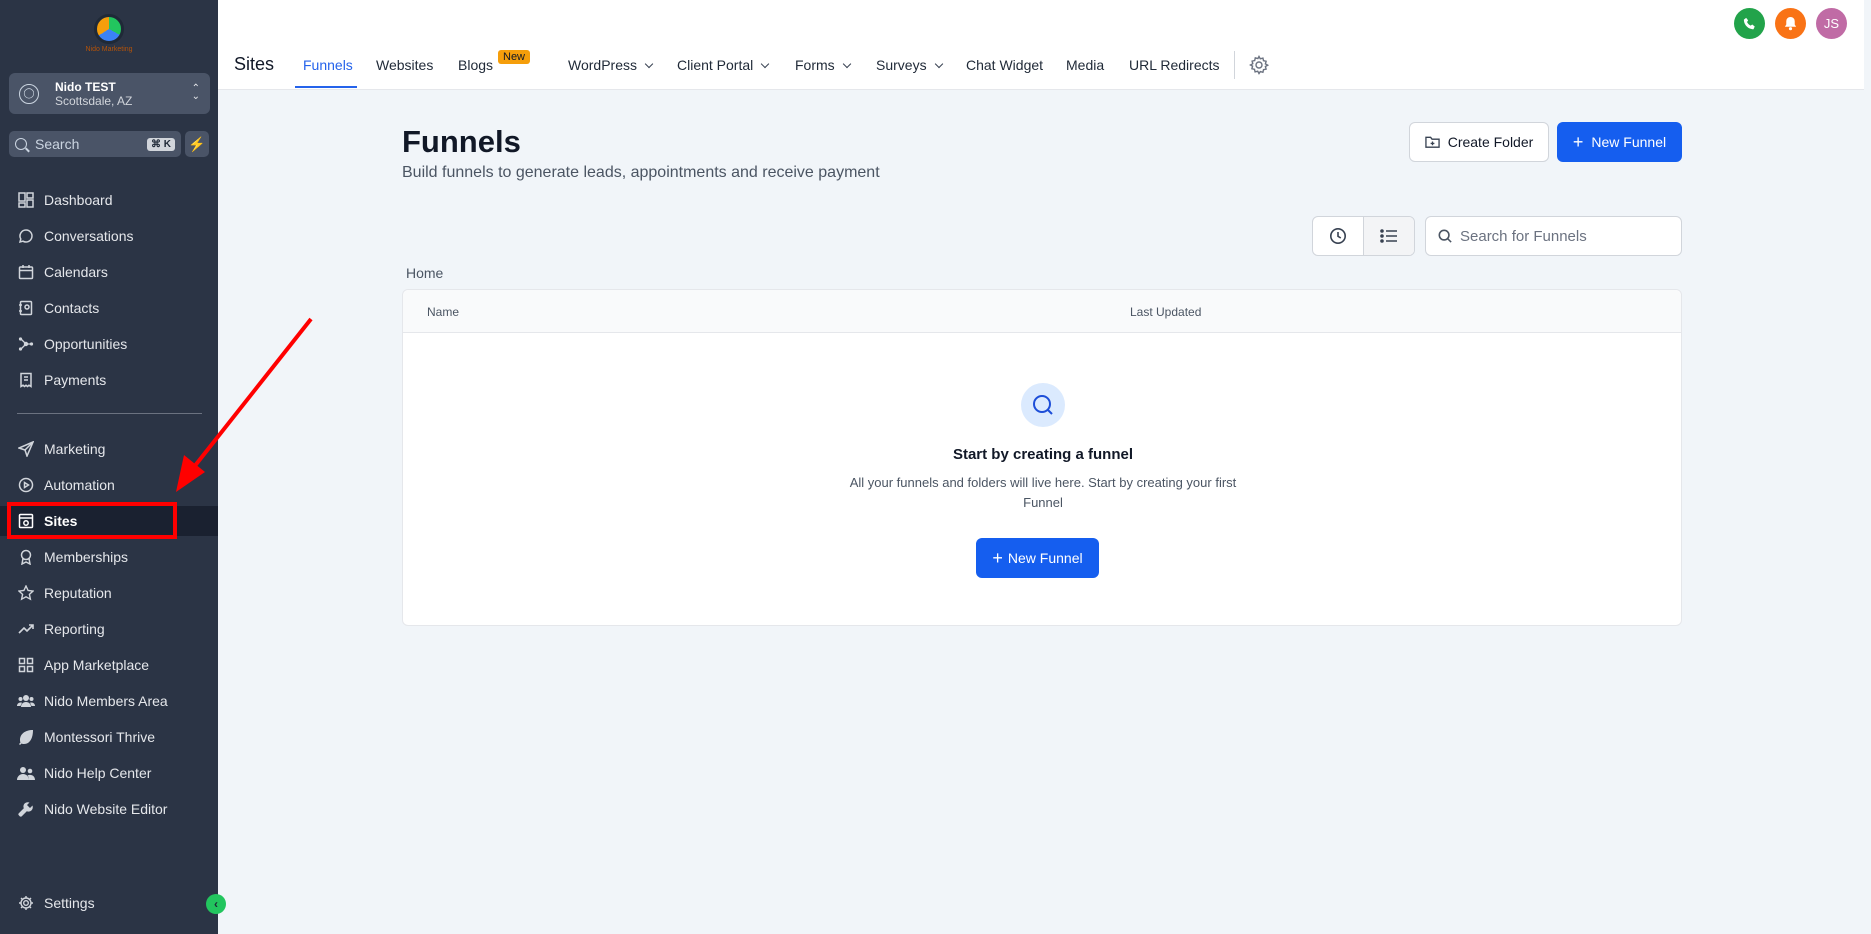 The height and width of the screenshot is (934, 1871). What do you see at coordinates (26, 200) in the screenshot?
I see `dashboard-icon` at bounding box center [26, 200].